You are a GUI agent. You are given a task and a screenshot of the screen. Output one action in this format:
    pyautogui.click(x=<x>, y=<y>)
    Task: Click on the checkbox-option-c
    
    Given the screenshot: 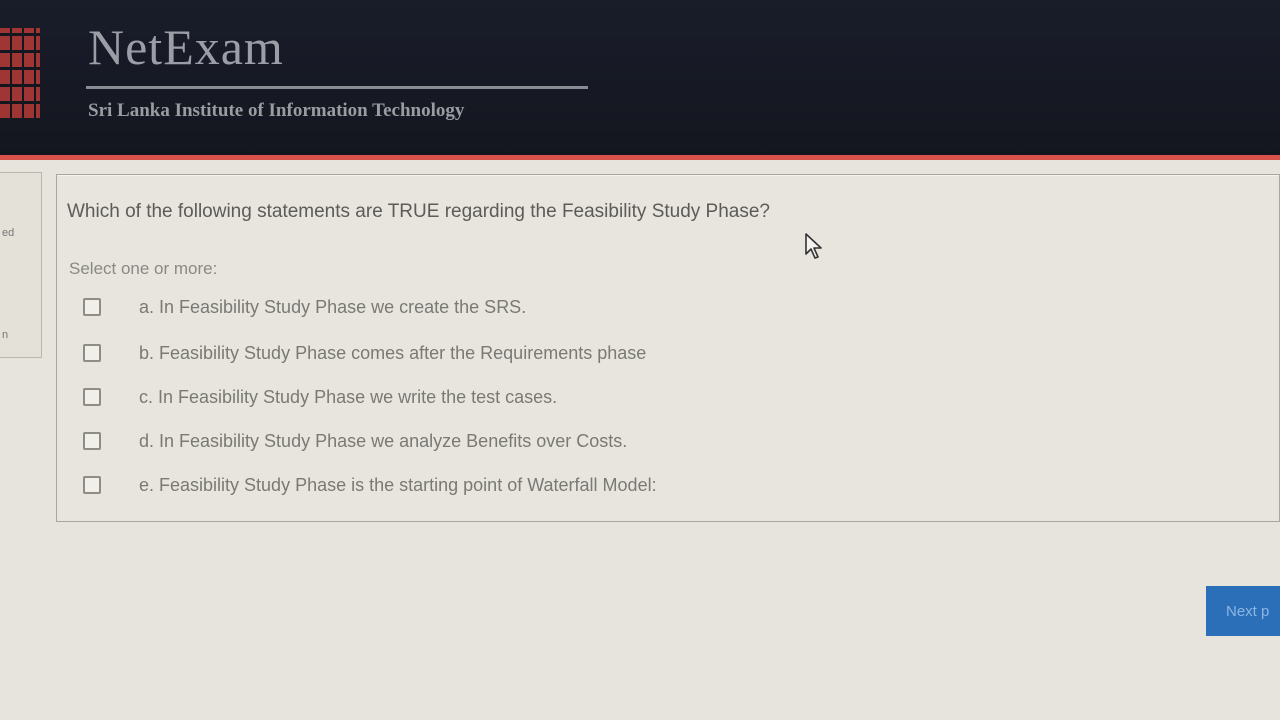 What is the action you would take?
    pyautogui.click(x=92, y=397)
    